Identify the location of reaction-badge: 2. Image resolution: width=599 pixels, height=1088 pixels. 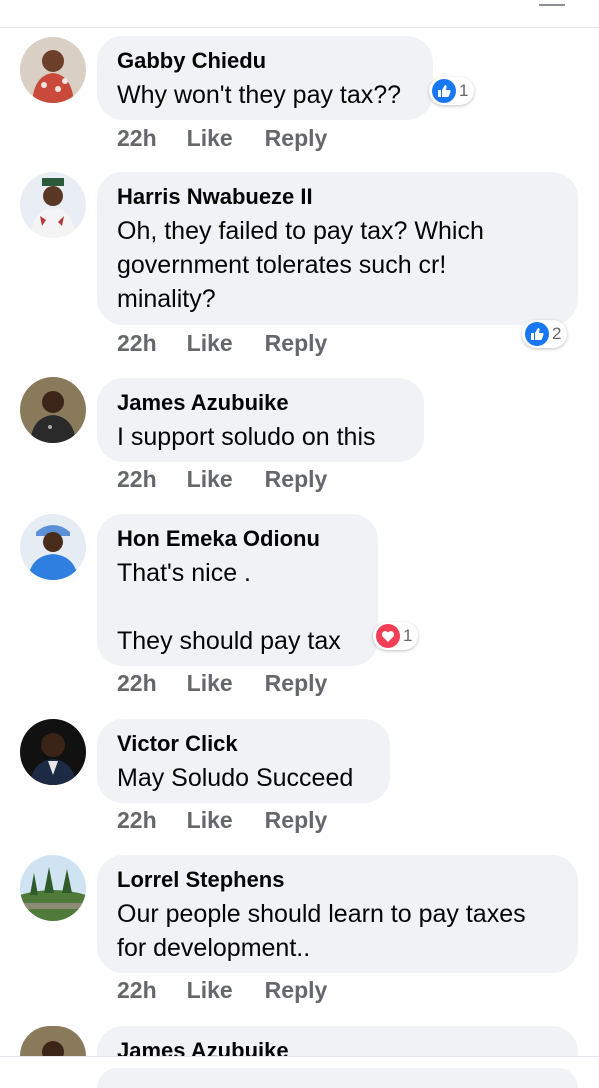
(545, 334).